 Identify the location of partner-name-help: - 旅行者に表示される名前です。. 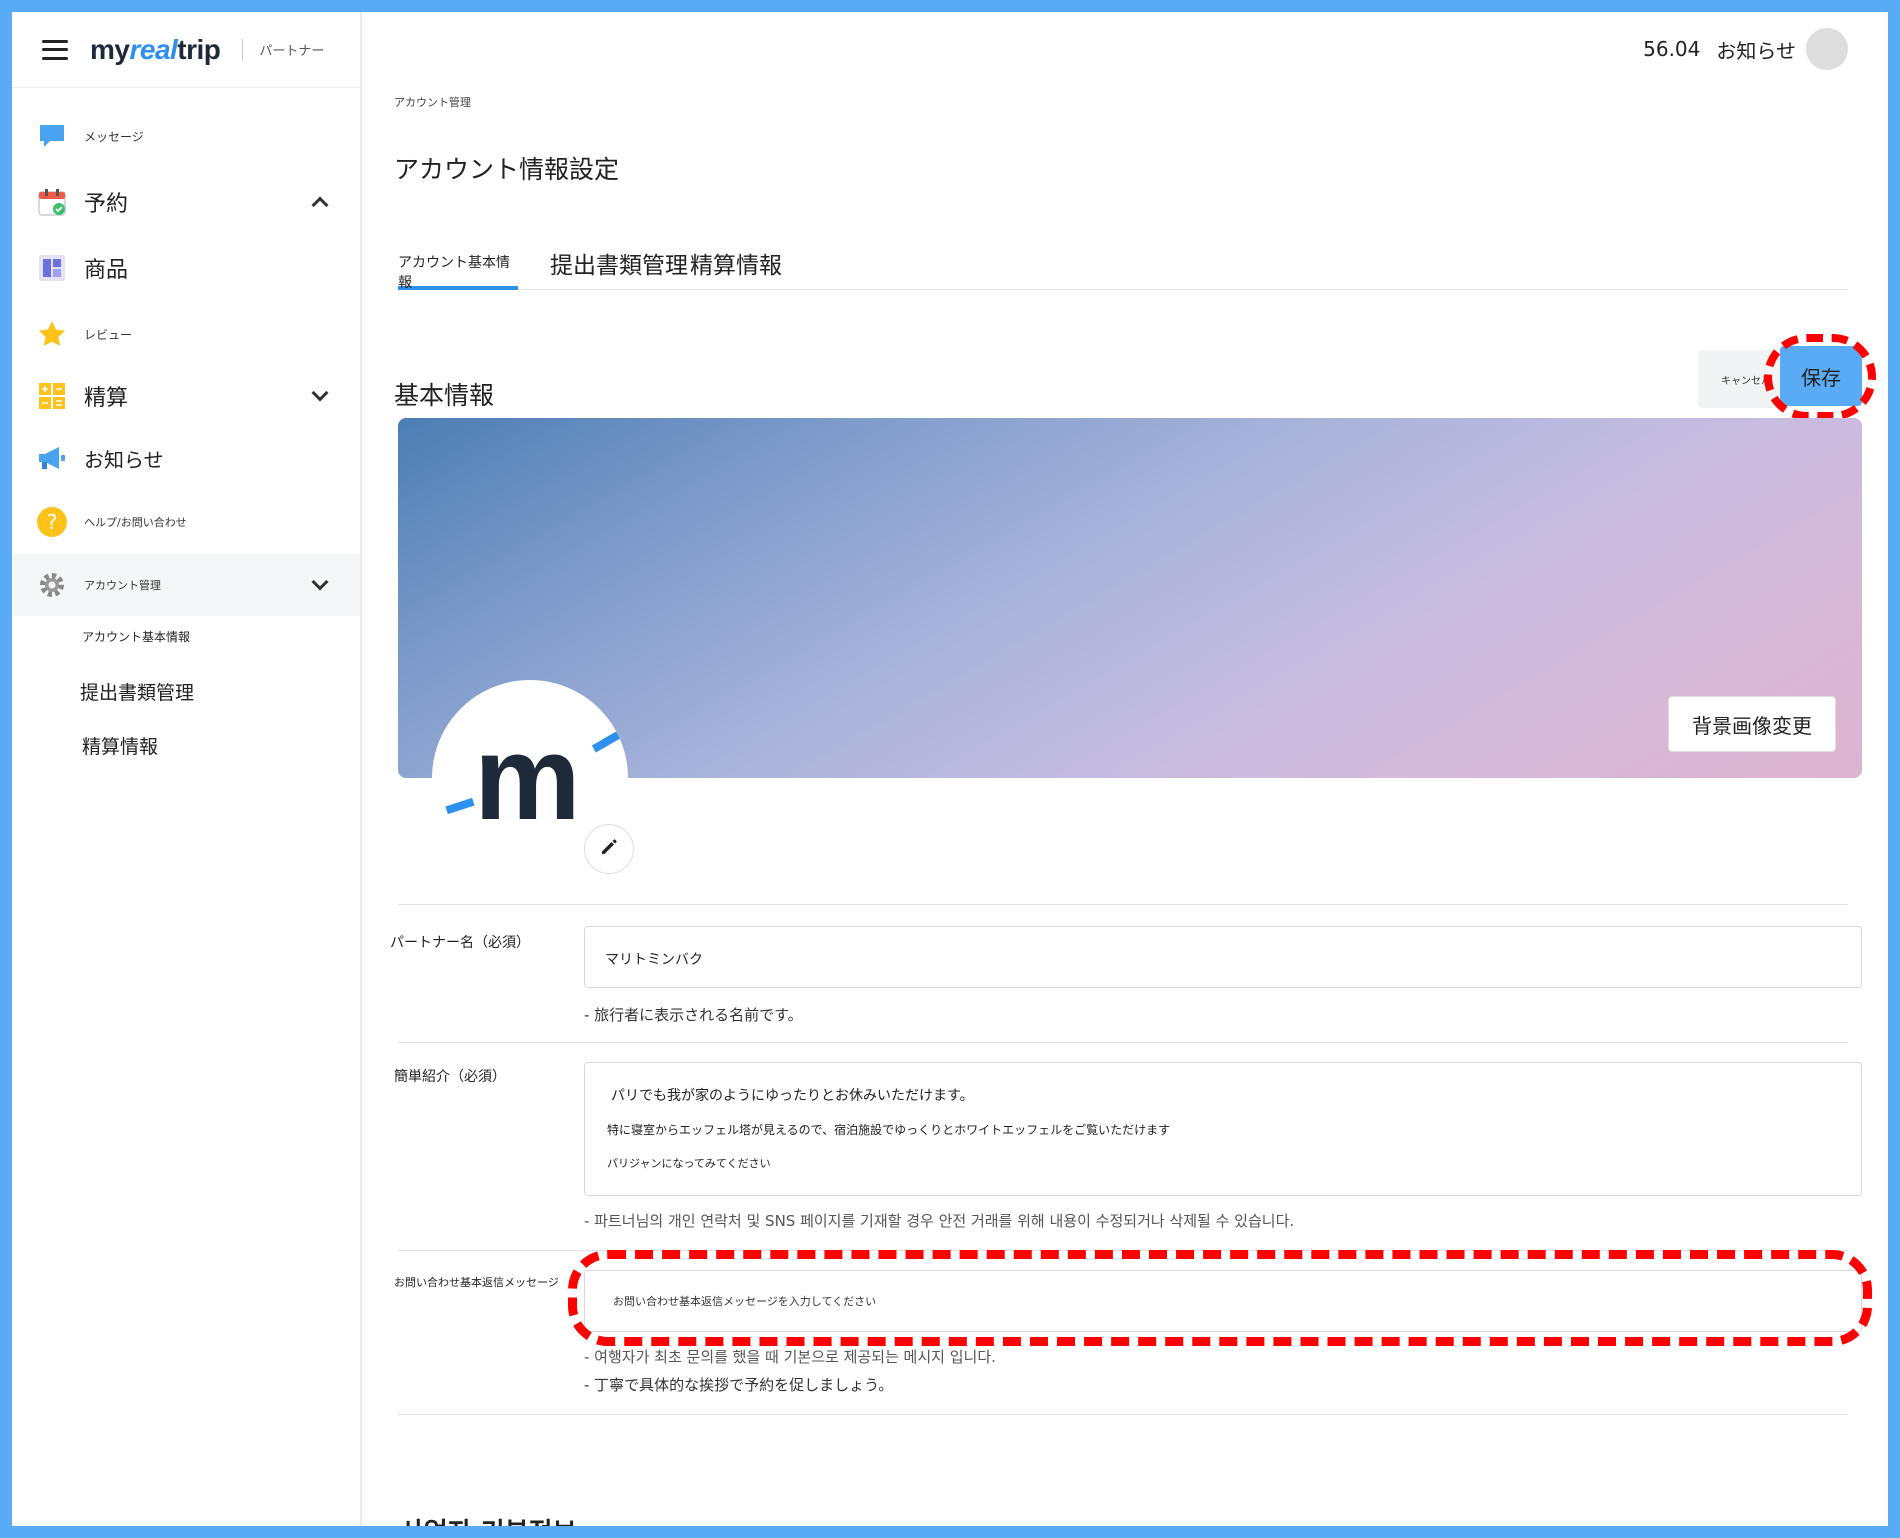
(693, 1015).